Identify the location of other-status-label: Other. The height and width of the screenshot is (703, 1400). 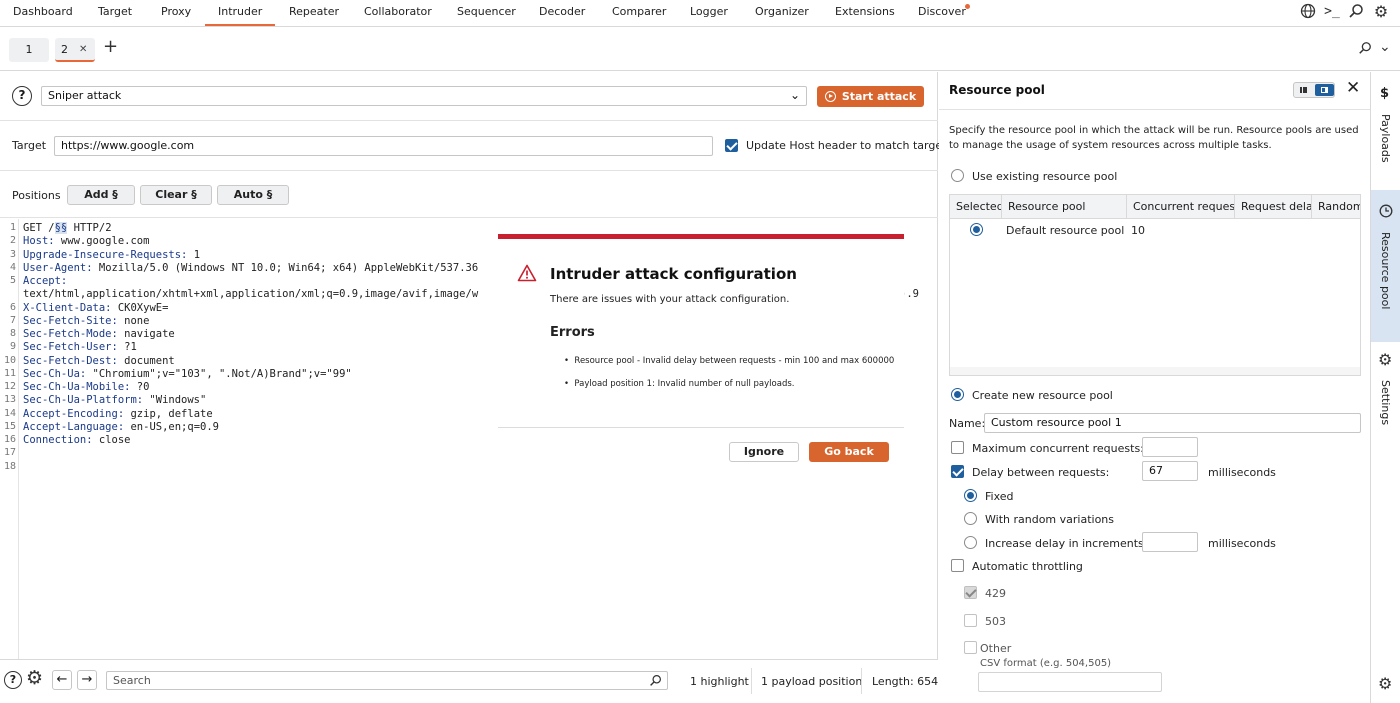
(996, 648).